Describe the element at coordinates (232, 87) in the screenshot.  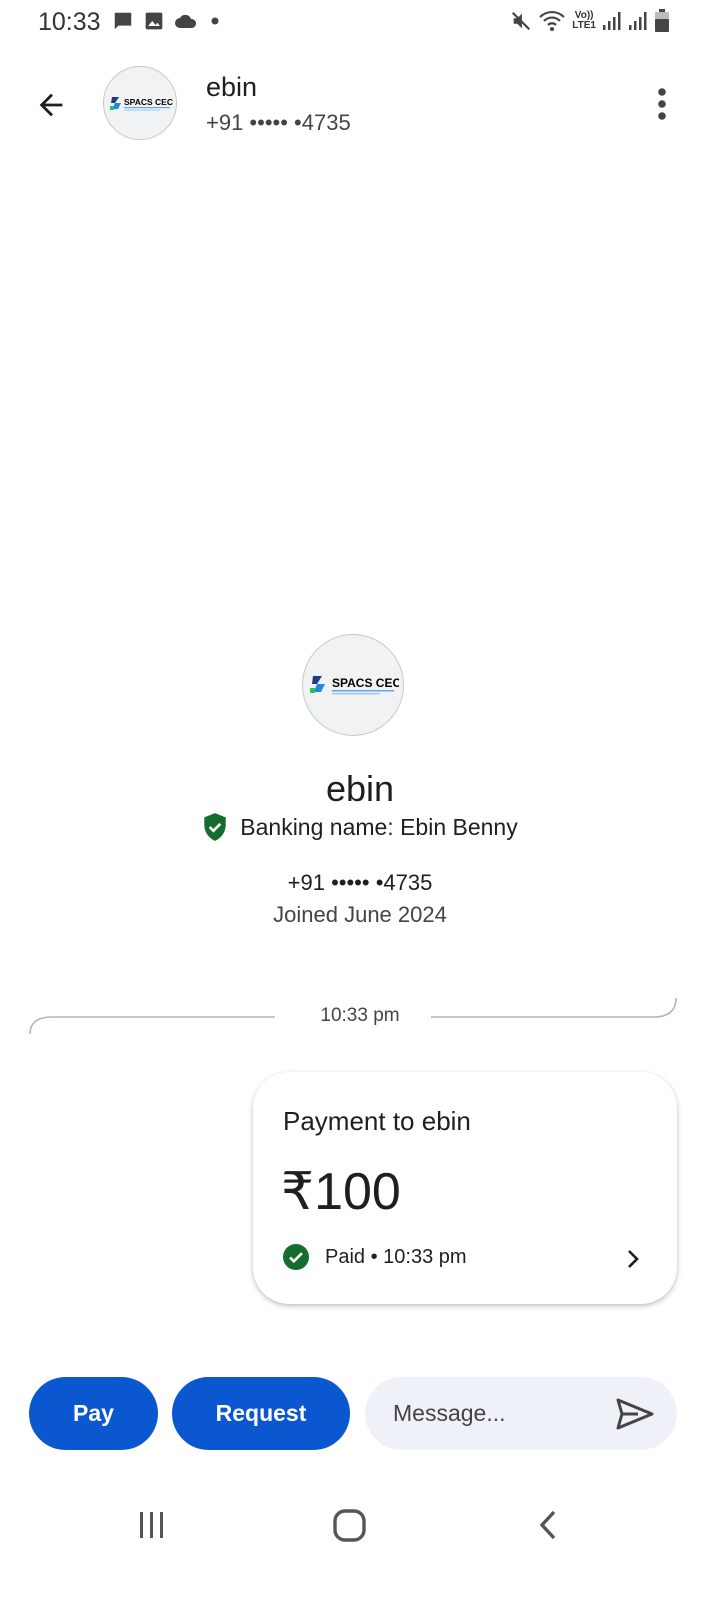
I see `header-contact-name: ebin` at that location.